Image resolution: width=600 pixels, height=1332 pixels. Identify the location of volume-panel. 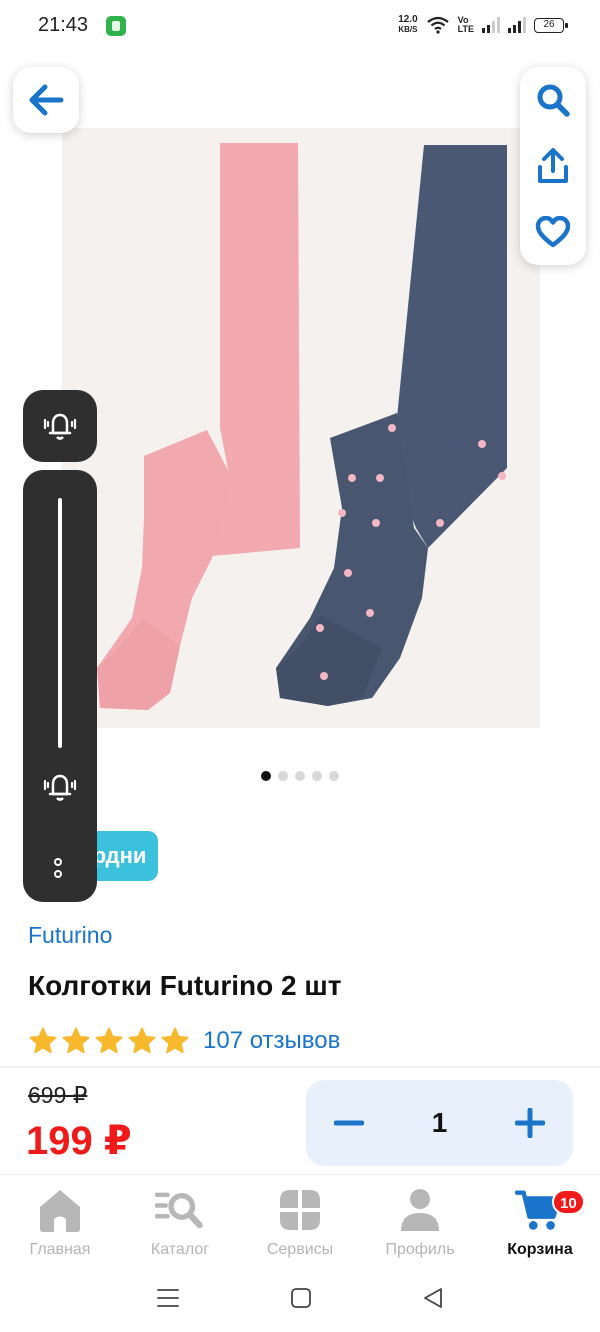
(60, 686).